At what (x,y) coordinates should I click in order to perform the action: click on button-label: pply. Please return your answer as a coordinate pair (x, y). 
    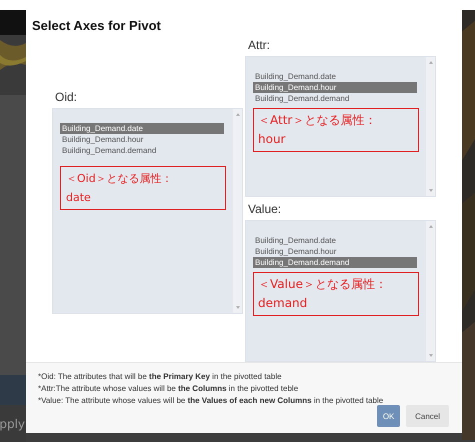
    Looking at the image, I should click on (12, 423).